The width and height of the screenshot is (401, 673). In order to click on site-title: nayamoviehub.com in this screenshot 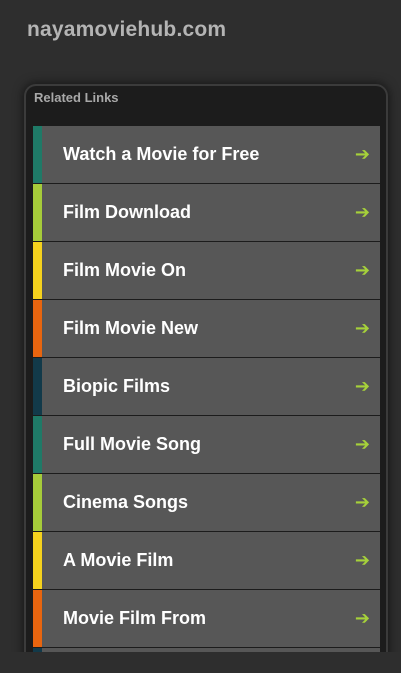, I will do `click(126, 30)`.